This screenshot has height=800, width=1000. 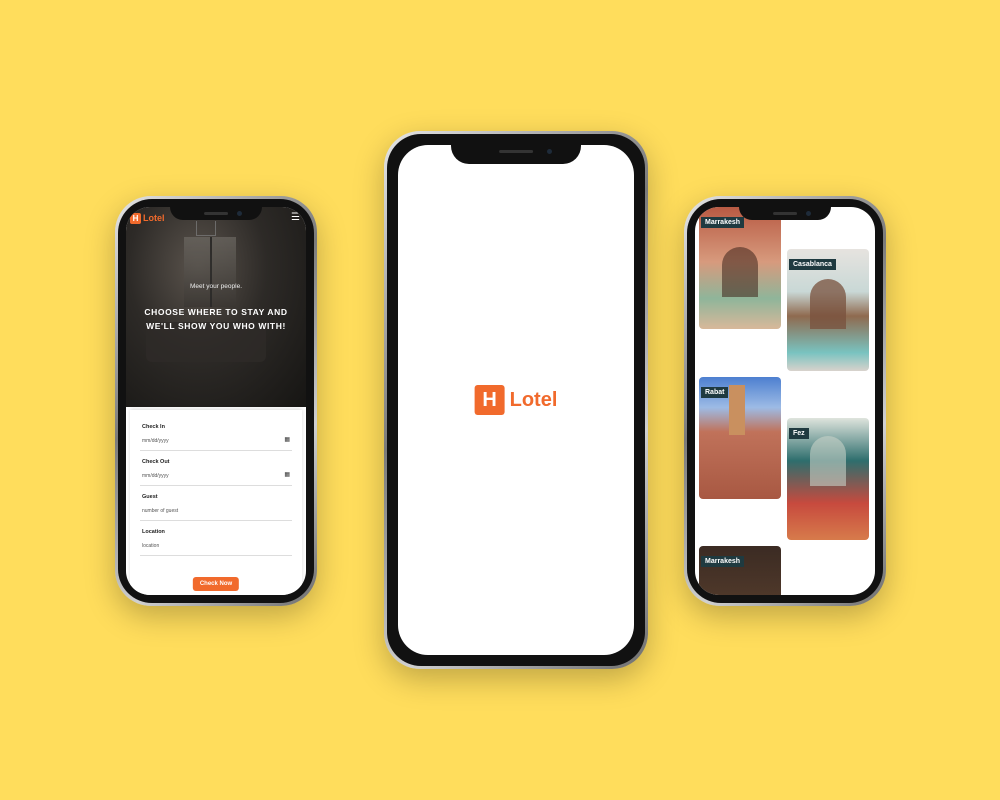 I want to click on brand-name: Lotel, so click(x=154, y=218).